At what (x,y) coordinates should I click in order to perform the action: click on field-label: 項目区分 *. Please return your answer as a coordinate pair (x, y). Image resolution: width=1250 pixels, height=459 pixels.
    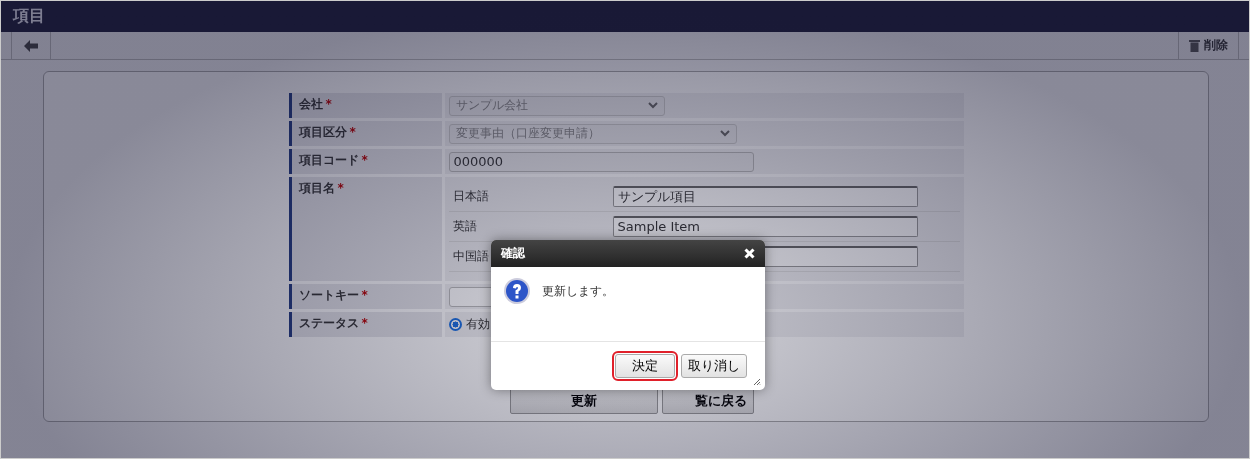
    Looking at the image, I should click on (365, 133).